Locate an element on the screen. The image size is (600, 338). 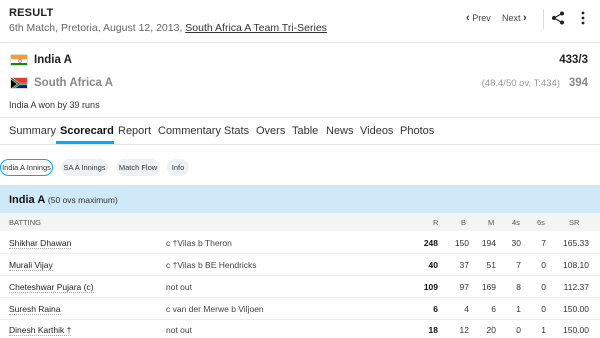
fours-cell: 30 is located at coordinates (516, 243).